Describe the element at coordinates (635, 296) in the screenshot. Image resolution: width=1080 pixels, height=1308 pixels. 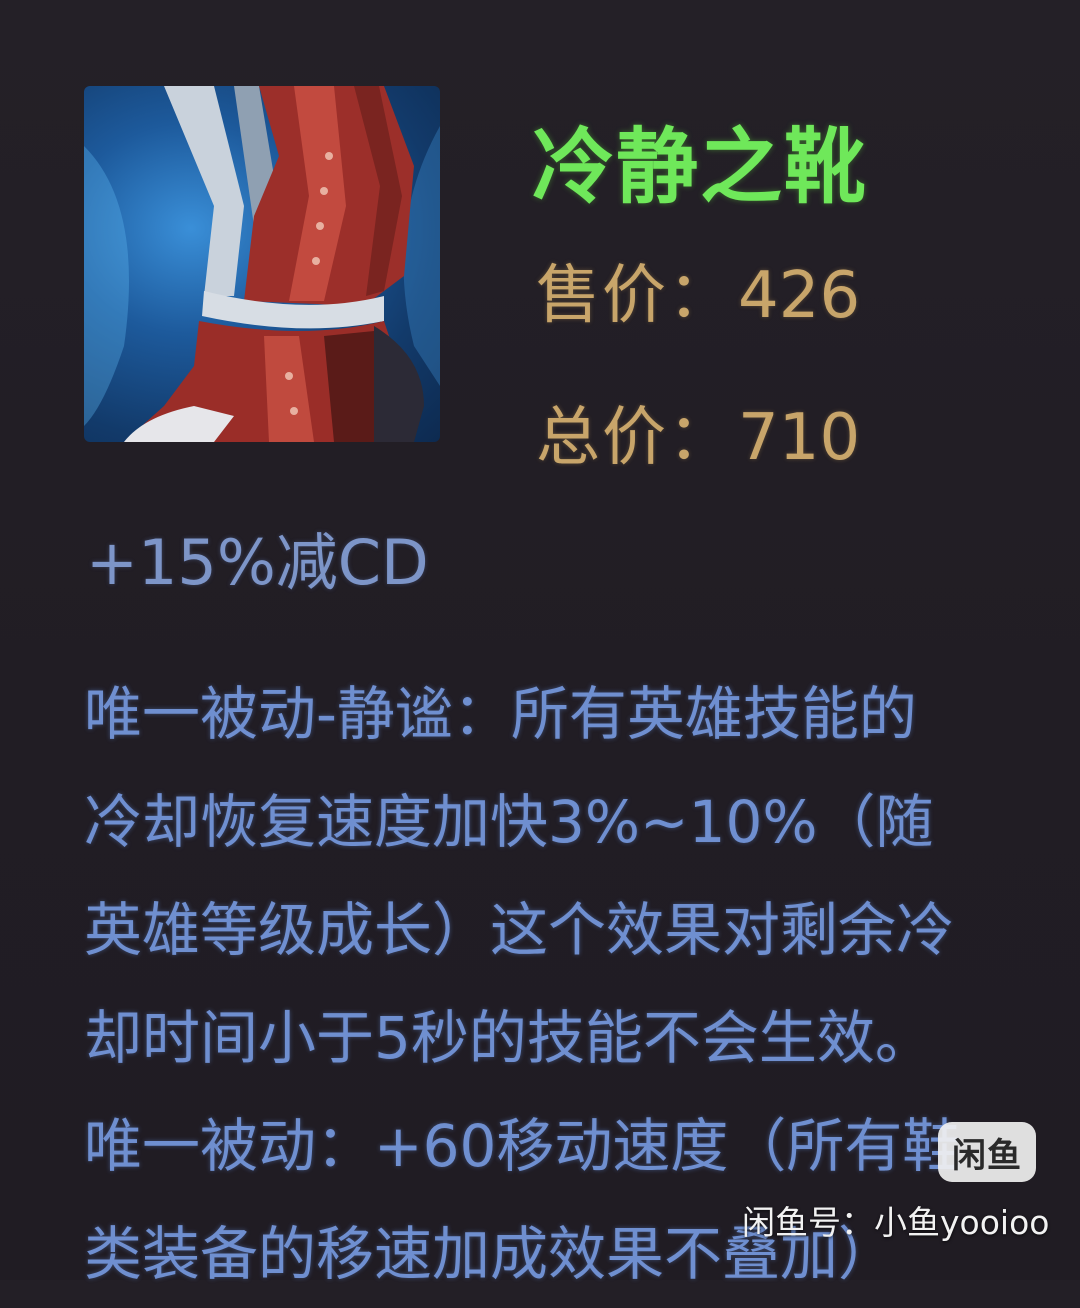
I see `sell-price-label: 售价：` at that location.